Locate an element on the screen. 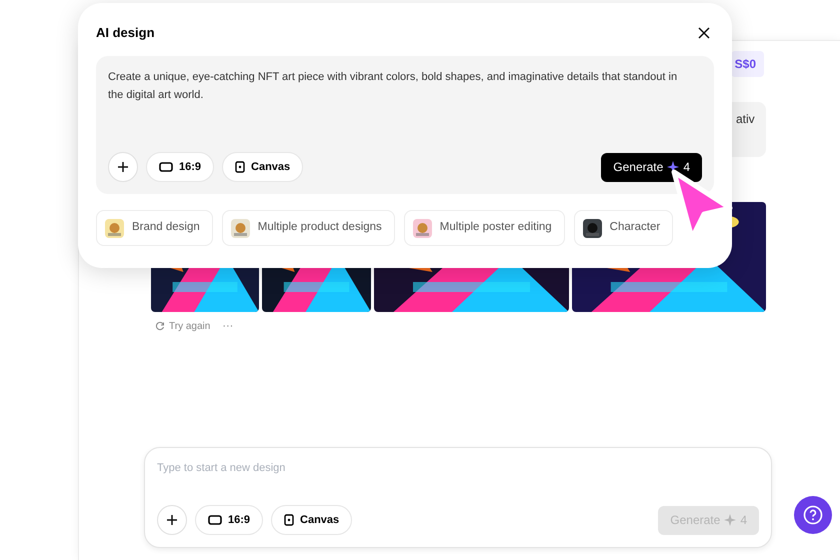 The image size is (840, 560). dialog-title: AI design is located at coordinates (125, 33).